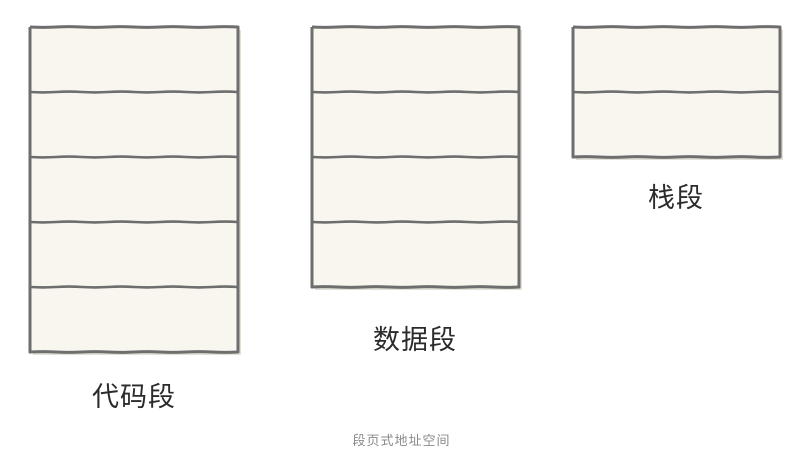 The image size is (803, 460). What do you see at coordinates (676, 198) in the screenshot?
I see `stack-segment-label: 栈段` at bounding box center [676, 198].